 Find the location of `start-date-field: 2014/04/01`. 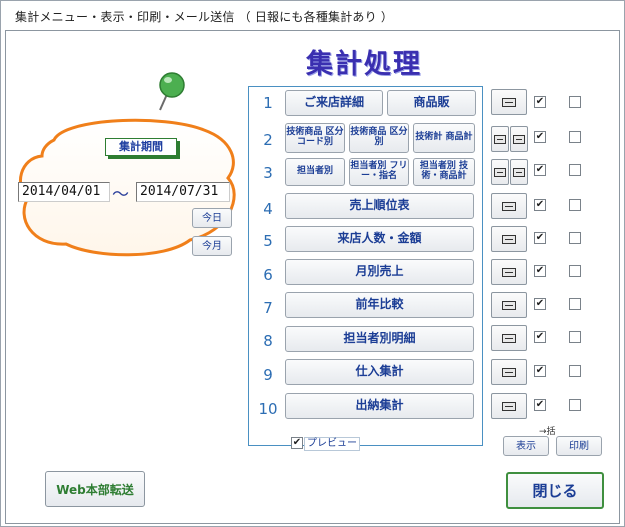

start-date-field: 2014/04/01 is located at coordinates (64, 192).